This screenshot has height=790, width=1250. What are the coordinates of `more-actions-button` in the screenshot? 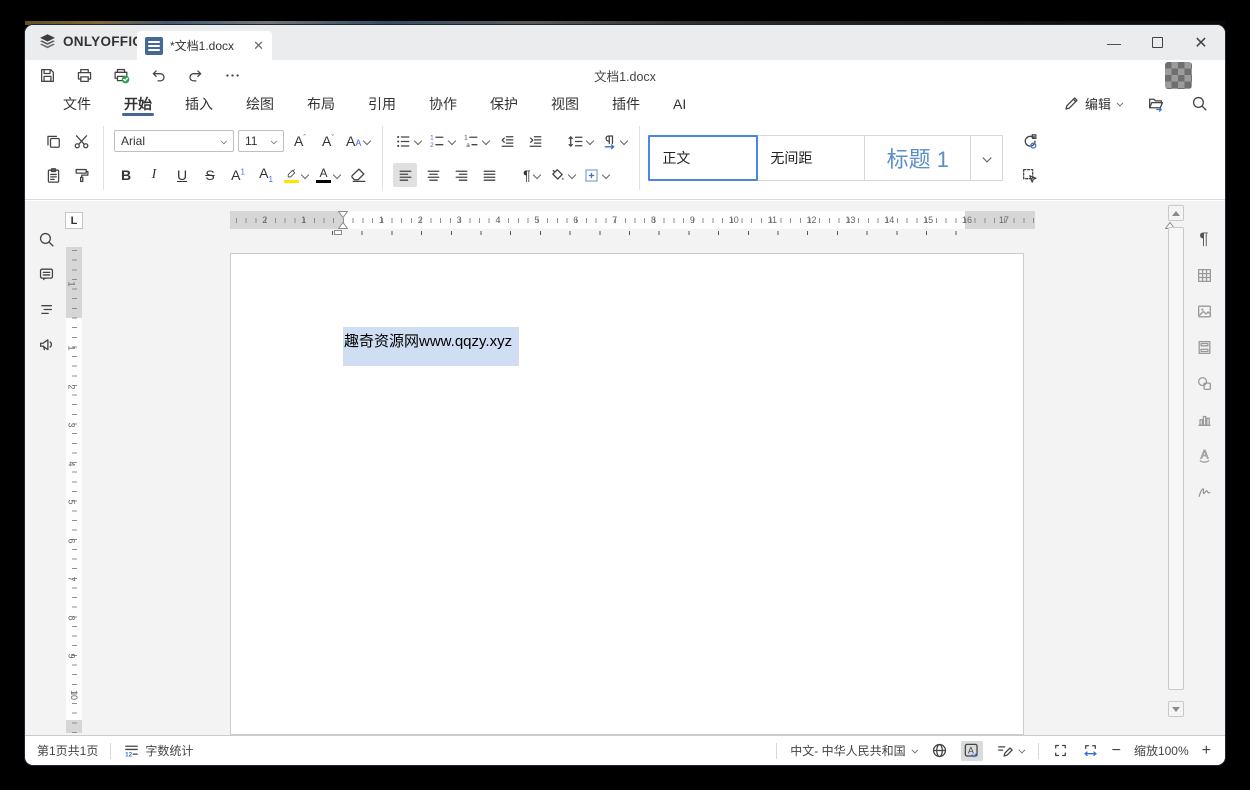 It's located at (232, 75).